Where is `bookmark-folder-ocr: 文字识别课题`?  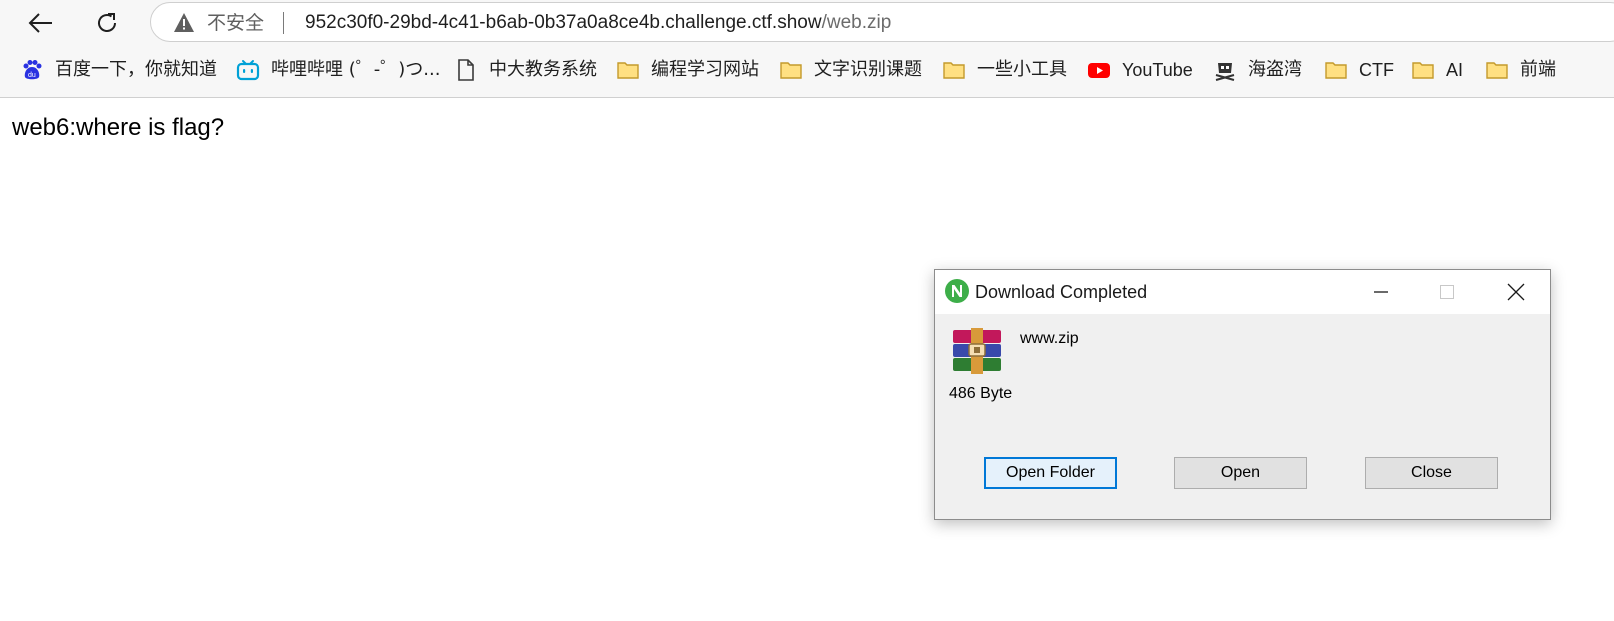
bookmark-folder-ocr: 文字识别课题 is located at coordinates (850, 70).